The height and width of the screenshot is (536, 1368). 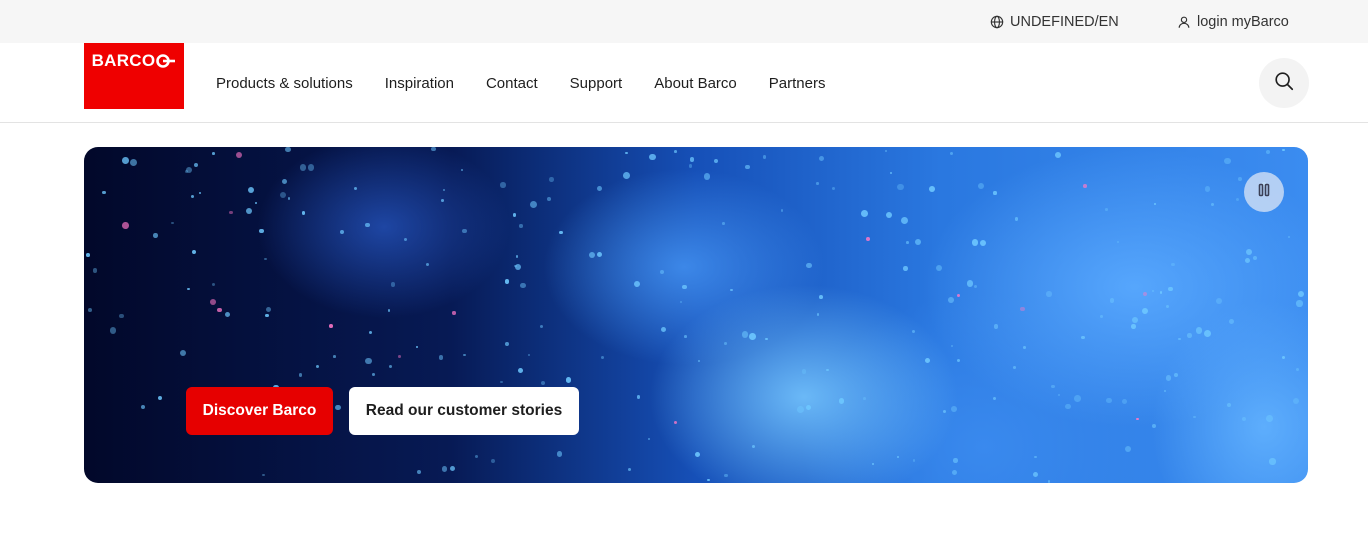 I want to click on search-button, so click(x=1284, y=83).